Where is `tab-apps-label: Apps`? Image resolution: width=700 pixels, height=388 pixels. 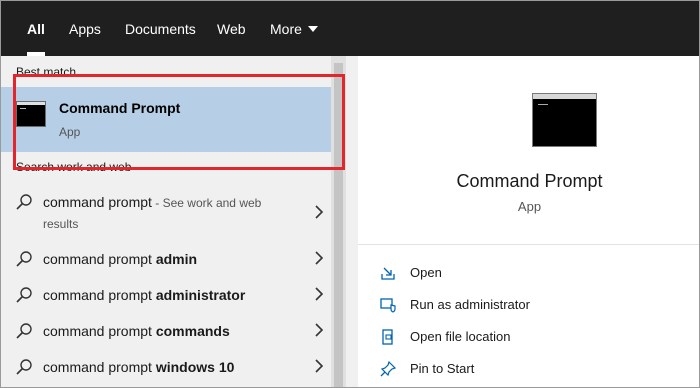
tab-apps-label: Apps is located at coordinates (85, 29).